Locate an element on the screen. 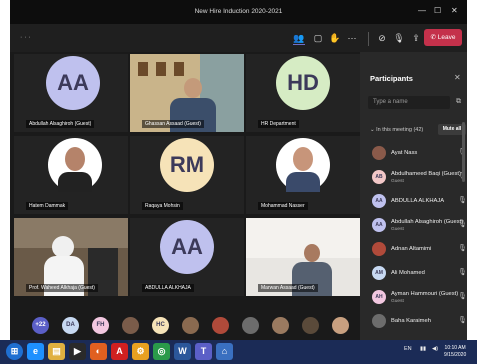 This screenshot has width=477, height=364. strip-avatar: +22 is located at coordinates (40, 325).